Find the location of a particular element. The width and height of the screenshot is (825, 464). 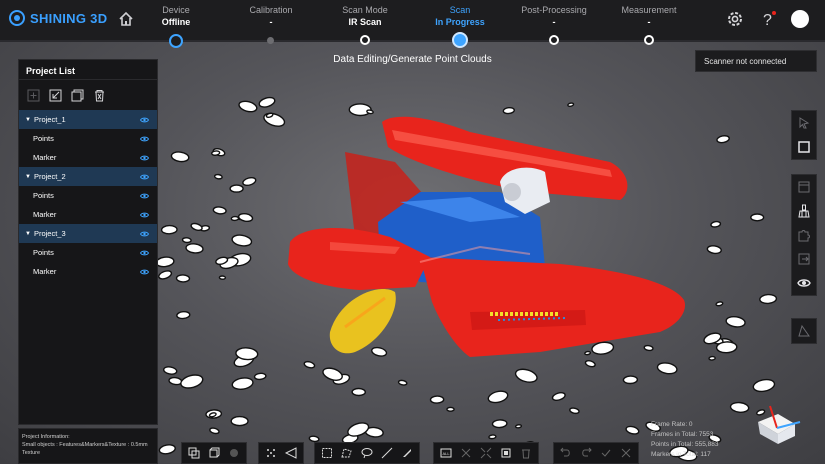

bottom-toolbar-select is located at coordinates (281, 453).